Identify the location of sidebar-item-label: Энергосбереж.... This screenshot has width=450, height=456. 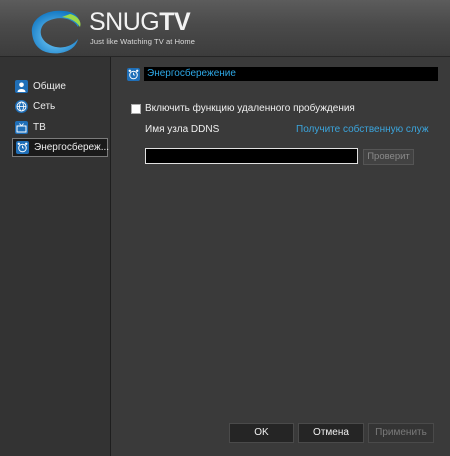
(72, 147).